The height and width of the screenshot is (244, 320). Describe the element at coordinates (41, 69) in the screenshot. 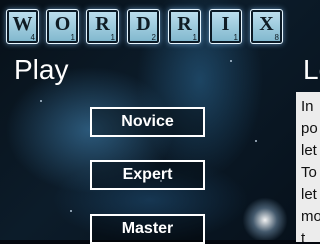

I see `play-heading: Play` at that location.